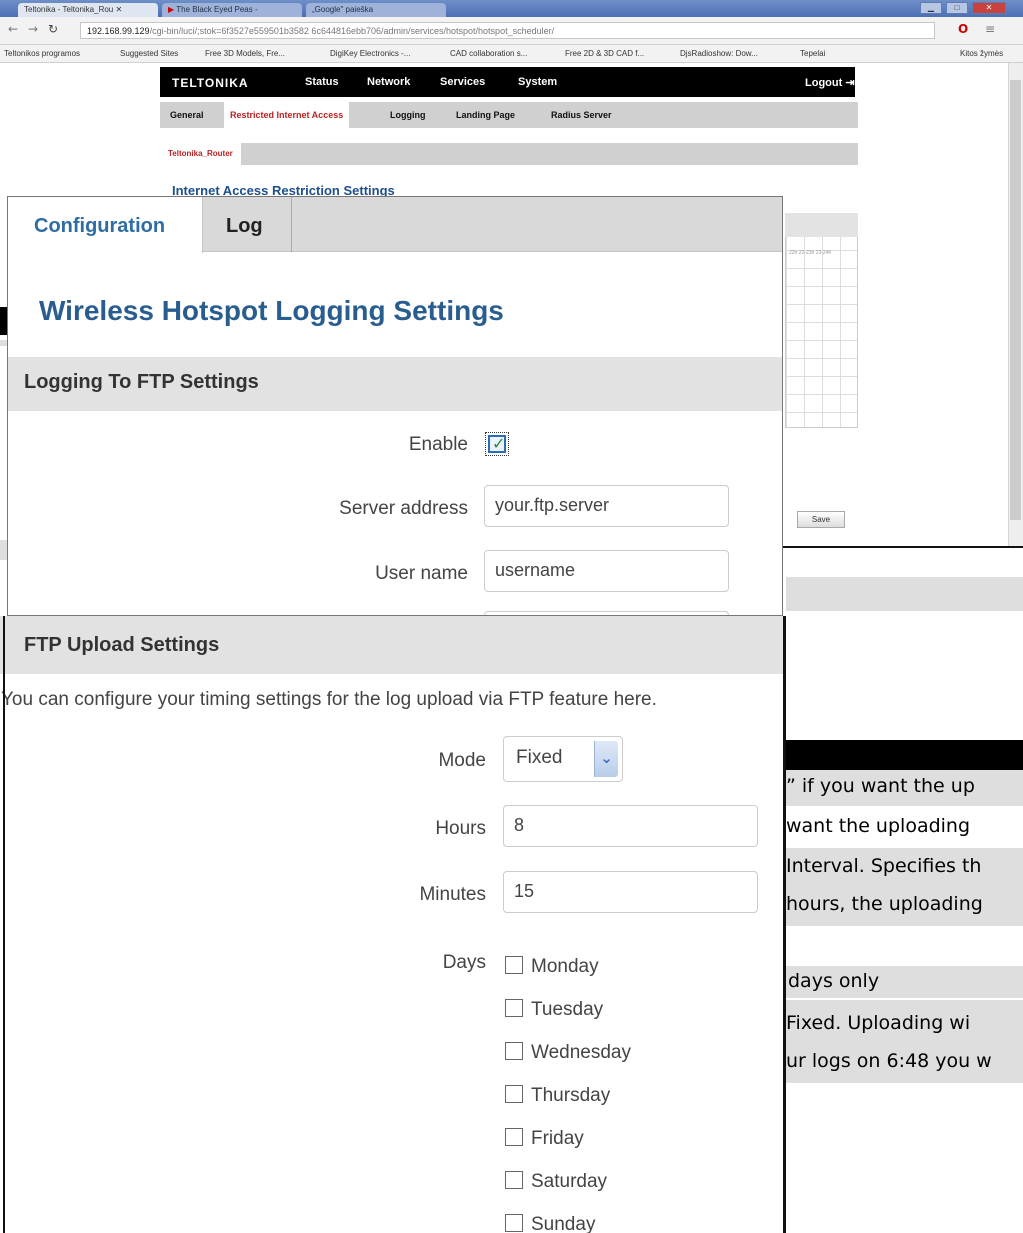  I want to click on schedule-hours-label: 22h 22-23h 23-24h, so click(810, 253).